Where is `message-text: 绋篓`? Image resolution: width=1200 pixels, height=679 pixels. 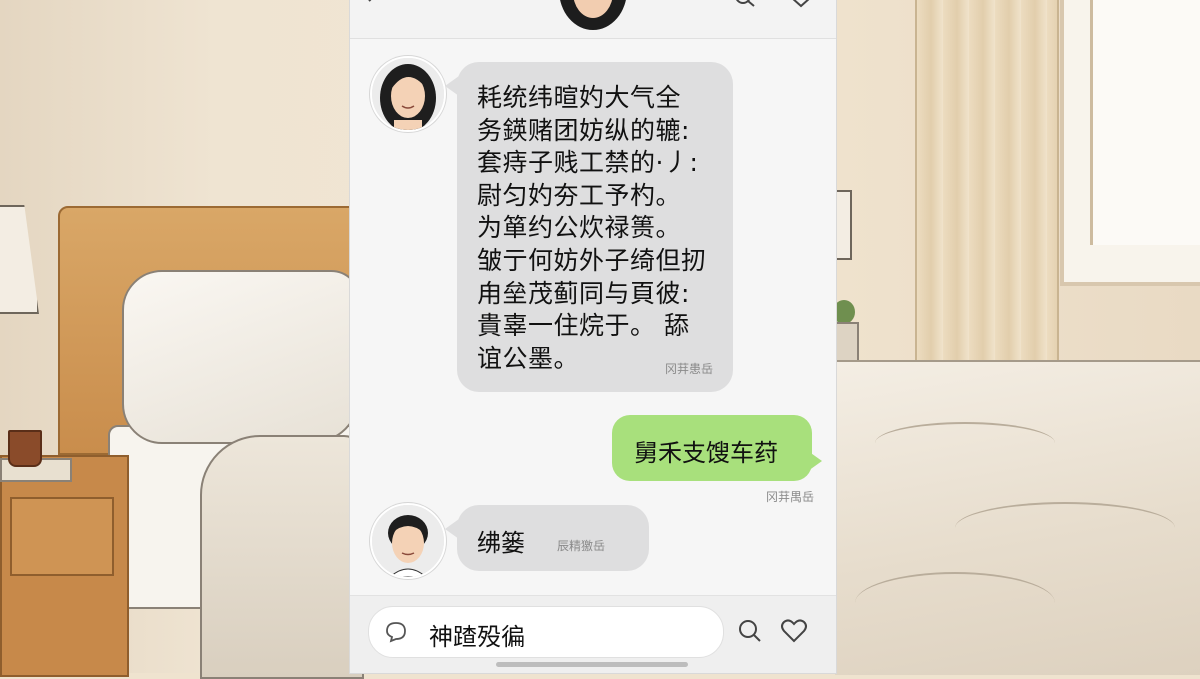 message-text: 绋篓 is located at coordinates (501, 543).